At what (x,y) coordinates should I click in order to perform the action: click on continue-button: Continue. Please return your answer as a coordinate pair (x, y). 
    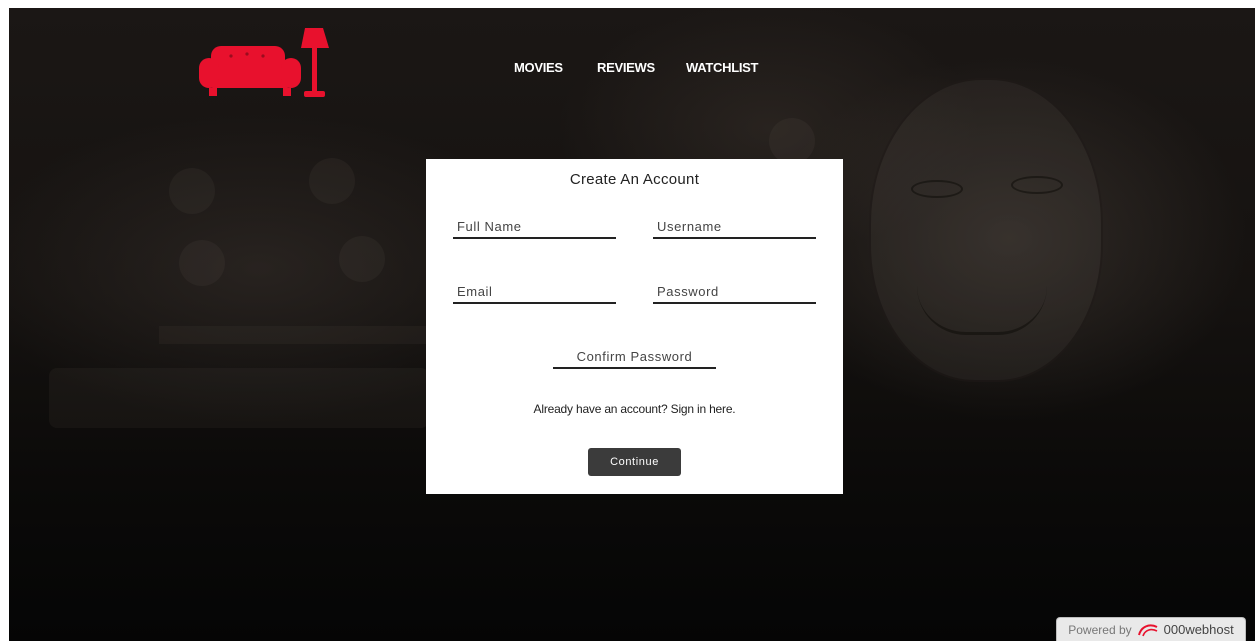
    Looking at the image, I should click on (634, 462).